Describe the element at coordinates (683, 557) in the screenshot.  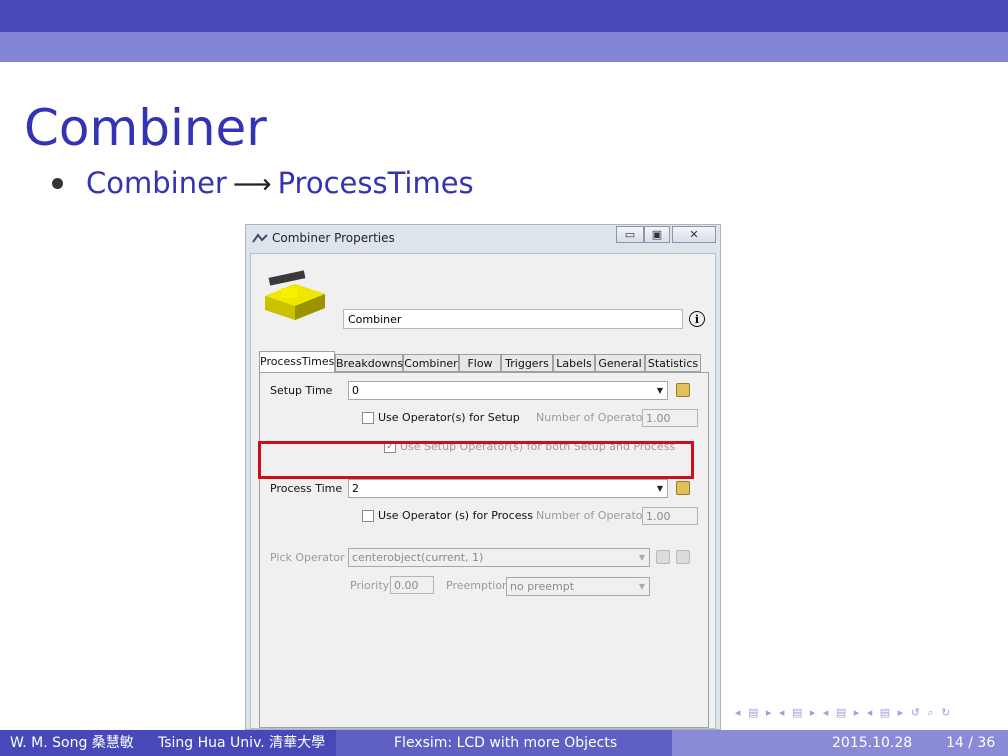
I see `pick-operator-code-icon` at that location.